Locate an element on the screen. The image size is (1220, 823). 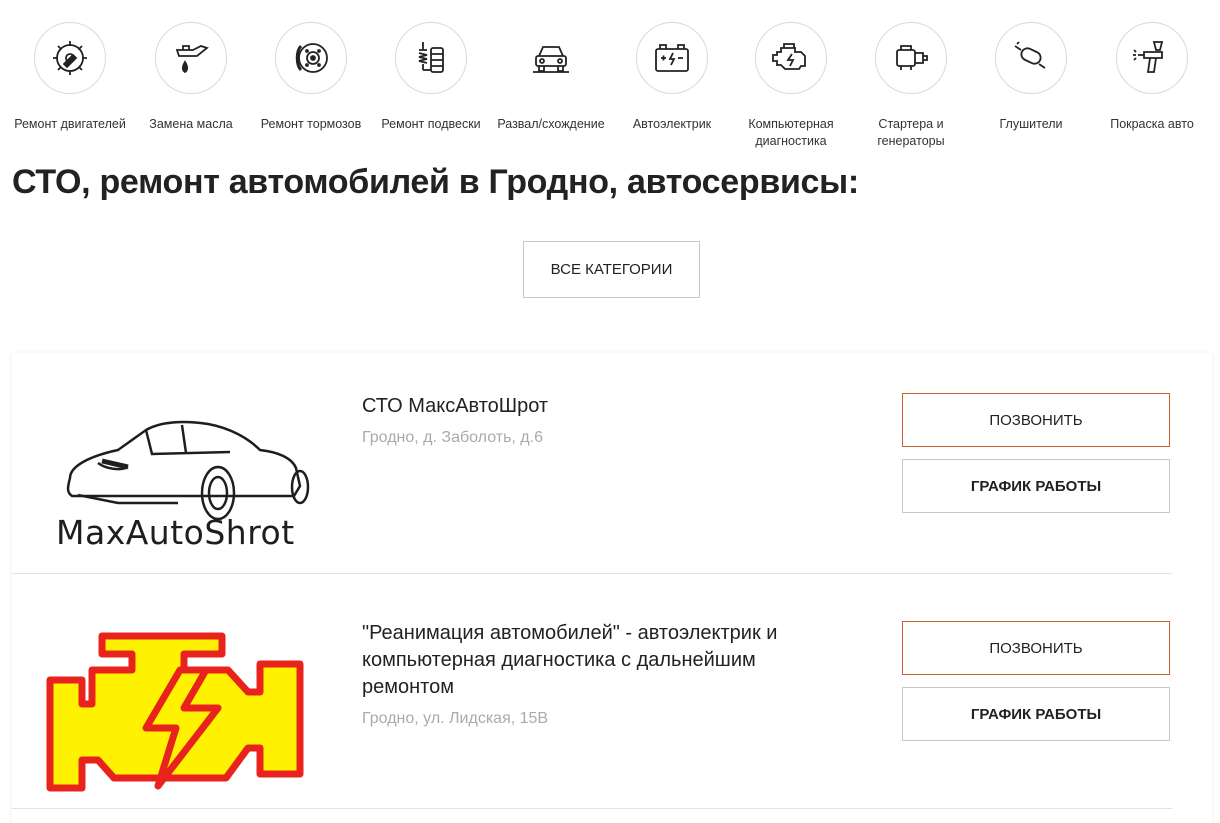
check-engine-logo-icon is located at coordinates (175, 712).